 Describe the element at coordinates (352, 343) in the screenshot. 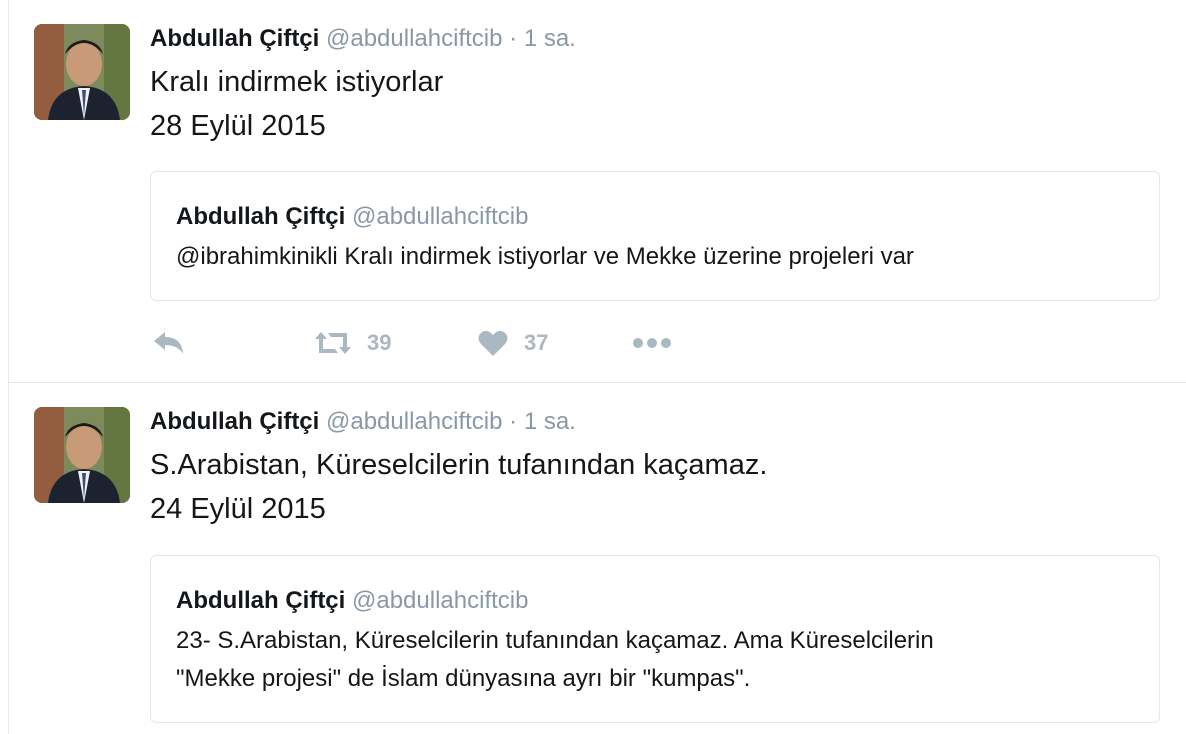

I see `retweet-button: 39` at that location.